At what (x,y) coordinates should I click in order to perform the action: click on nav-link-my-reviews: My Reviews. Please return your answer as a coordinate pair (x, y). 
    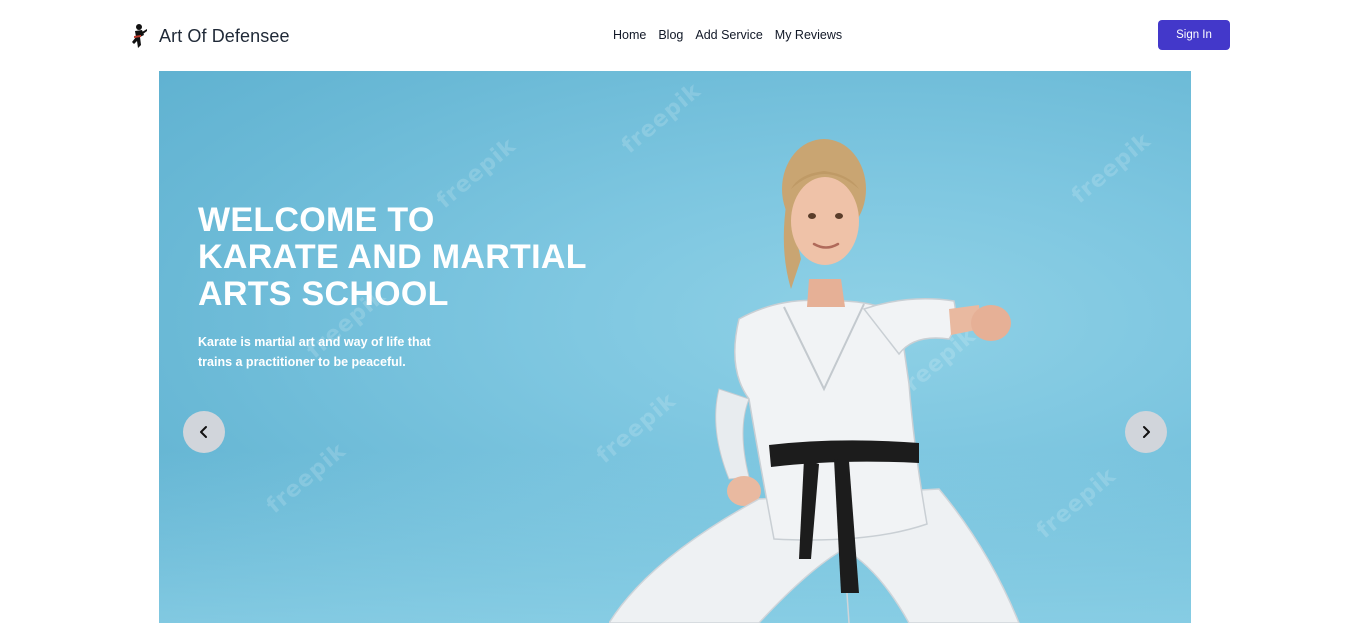
    Looking at the image, I should click on (808, 35).